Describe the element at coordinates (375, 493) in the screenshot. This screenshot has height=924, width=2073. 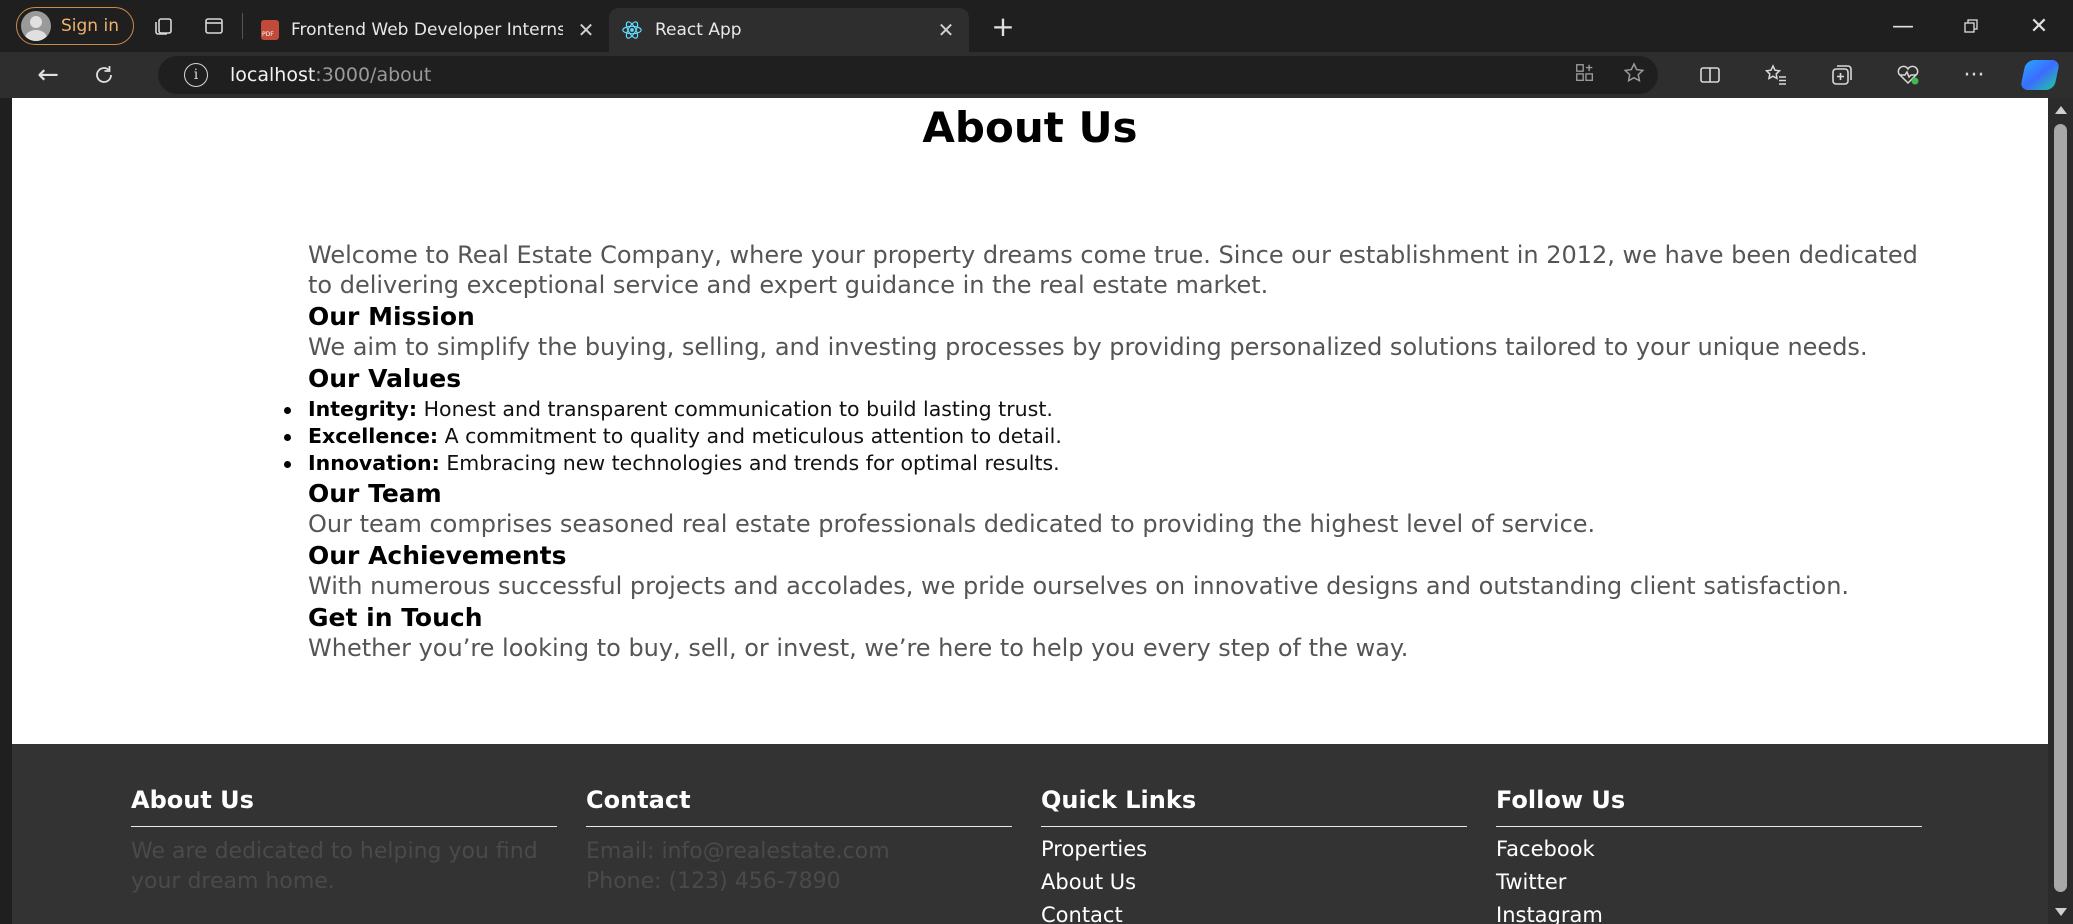
I see `team-heading: Our Team` at that location.